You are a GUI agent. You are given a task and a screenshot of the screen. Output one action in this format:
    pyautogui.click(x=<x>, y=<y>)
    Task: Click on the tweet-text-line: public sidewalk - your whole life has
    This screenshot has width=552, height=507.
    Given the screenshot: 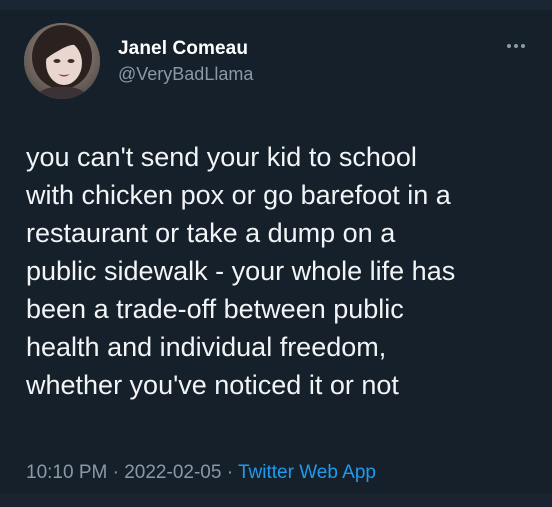 What is the action you would take?
    pyautogui.click(x=241, y=271)
    